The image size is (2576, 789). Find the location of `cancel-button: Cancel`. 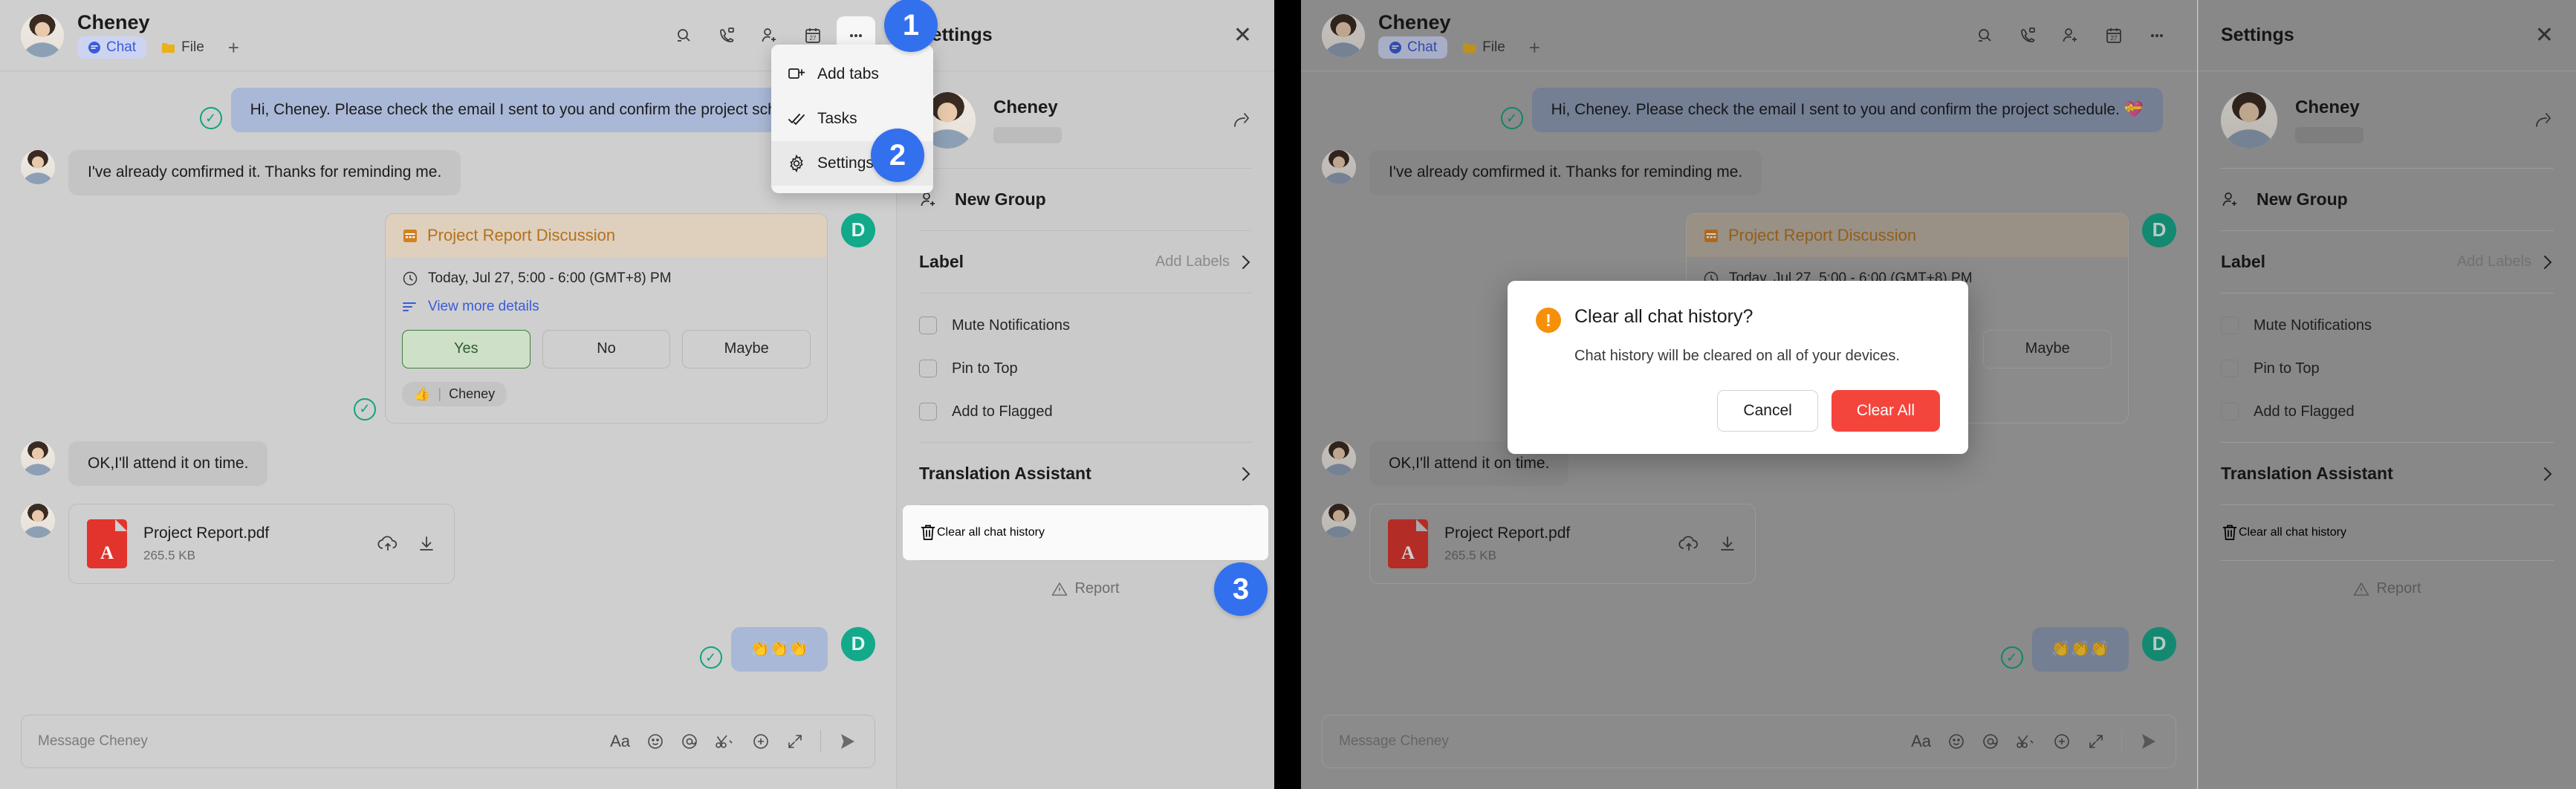

cancel-button: Cancel is located at coordinates (1767, 411).